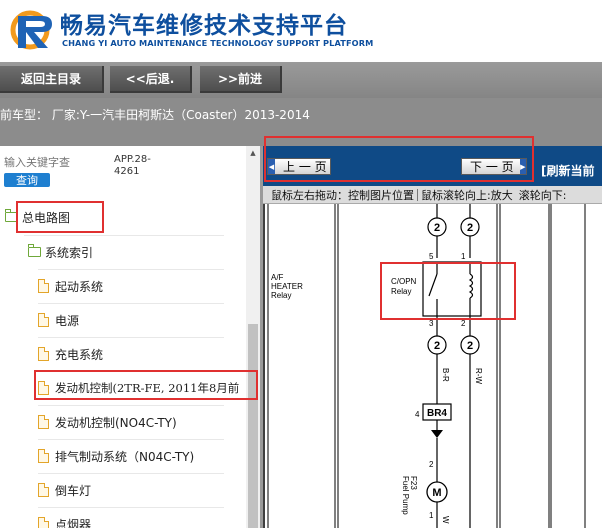 The width and height of the screenshot is (602, 528). What do you see at coordinates (437, 413) in the screenshot?
I see `br4-connector-label: BR4` at bounding box center [437, 413].